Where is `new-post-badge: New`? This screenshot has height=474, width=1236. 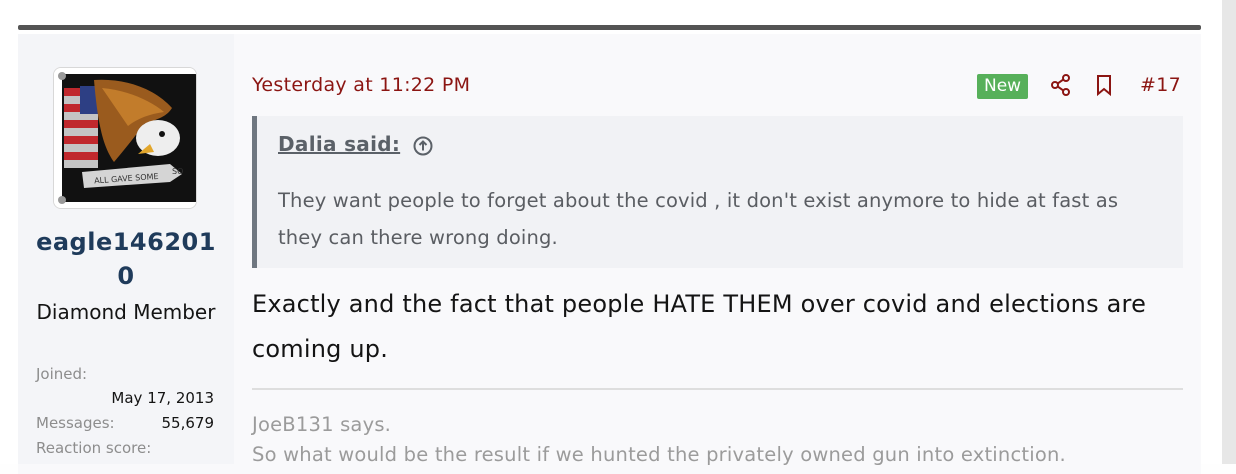
new-post-badge: New is located at coordinates (1003, 86).